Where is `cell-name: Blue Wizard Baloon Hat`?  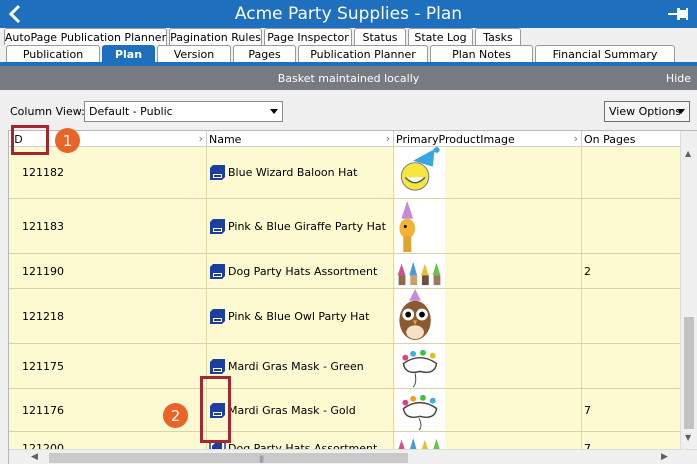 cell-name: Blue Wizard Baloon Hat is located at coordinates (300, 172).